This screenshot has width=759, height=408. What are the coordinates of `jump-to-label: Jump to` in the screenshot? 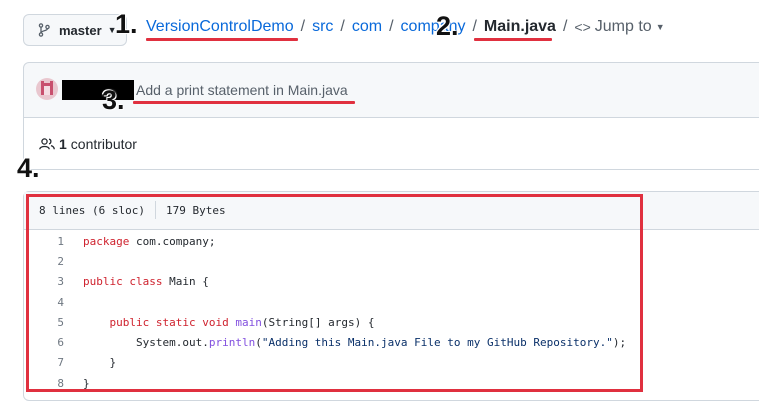 It's located at (623, 26).